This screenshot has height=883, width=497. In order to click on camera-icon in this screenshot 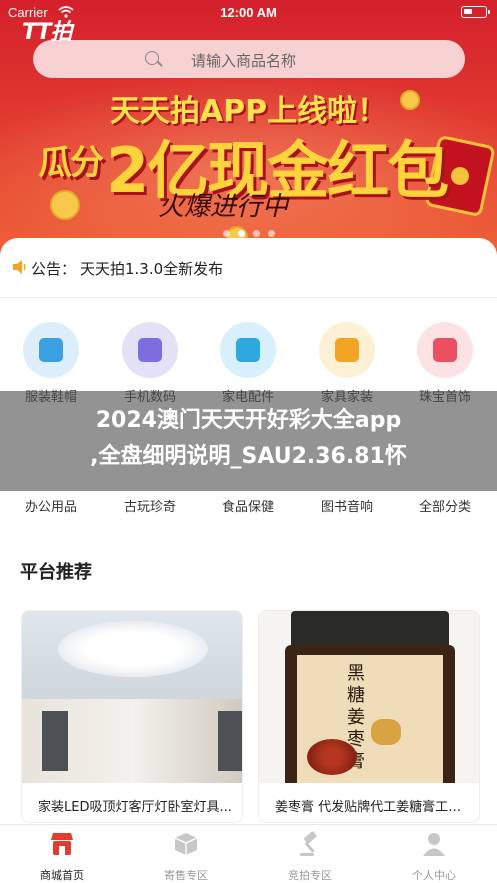, I will do `click(248, 350)`.